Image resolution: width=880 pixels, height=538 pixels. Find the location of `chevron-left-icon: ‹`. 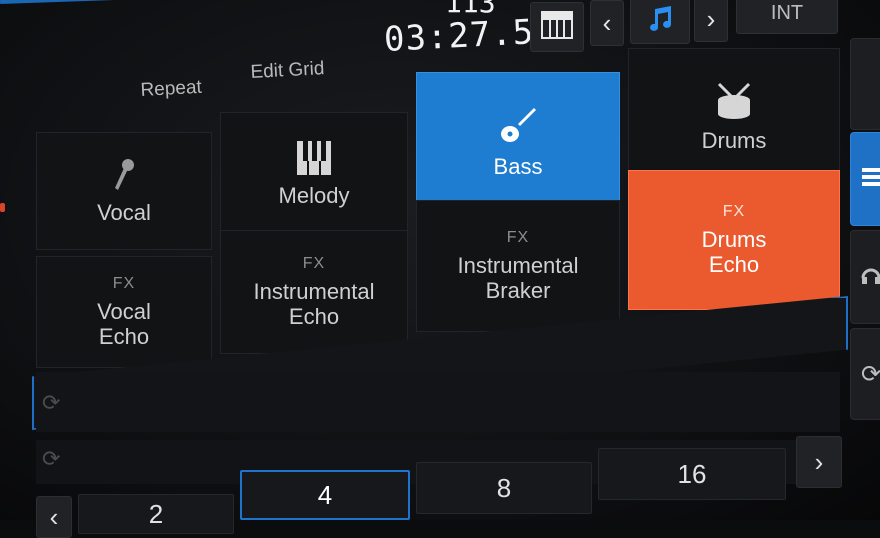

chevron-left-icon: ‹ is located at coordinates (54, 516).